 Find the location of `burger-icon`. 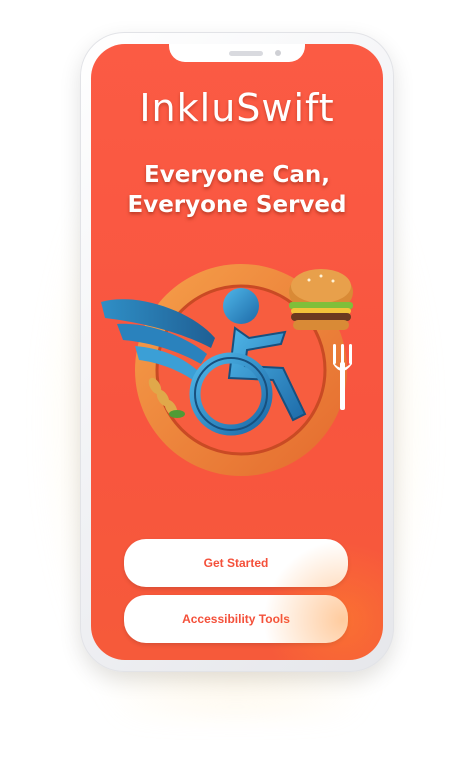

burger-icon is located at coordinates (321, 299).